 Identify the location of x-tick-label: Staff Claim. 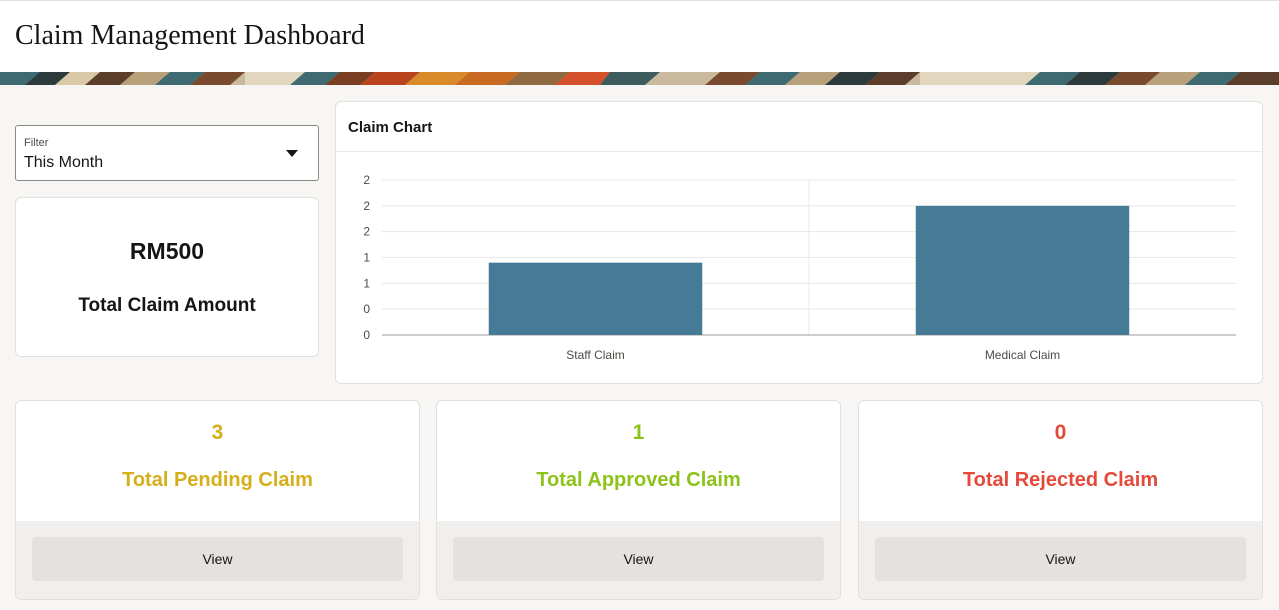
(595, 355).